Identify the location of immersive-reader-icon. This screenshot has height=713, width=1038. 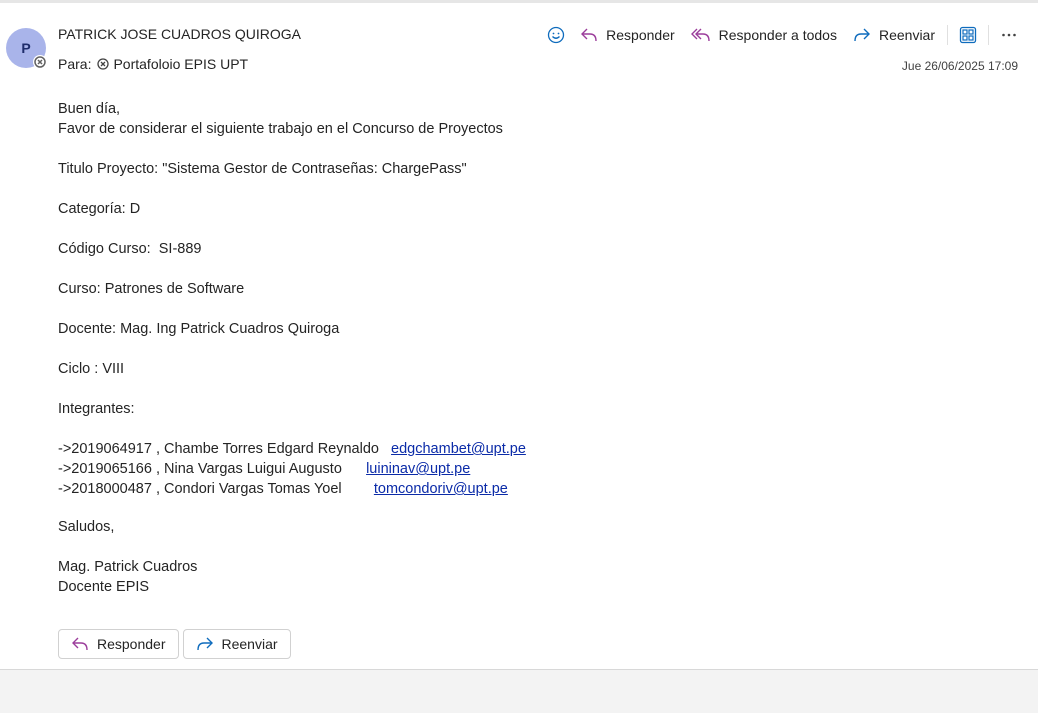
(968, 35).